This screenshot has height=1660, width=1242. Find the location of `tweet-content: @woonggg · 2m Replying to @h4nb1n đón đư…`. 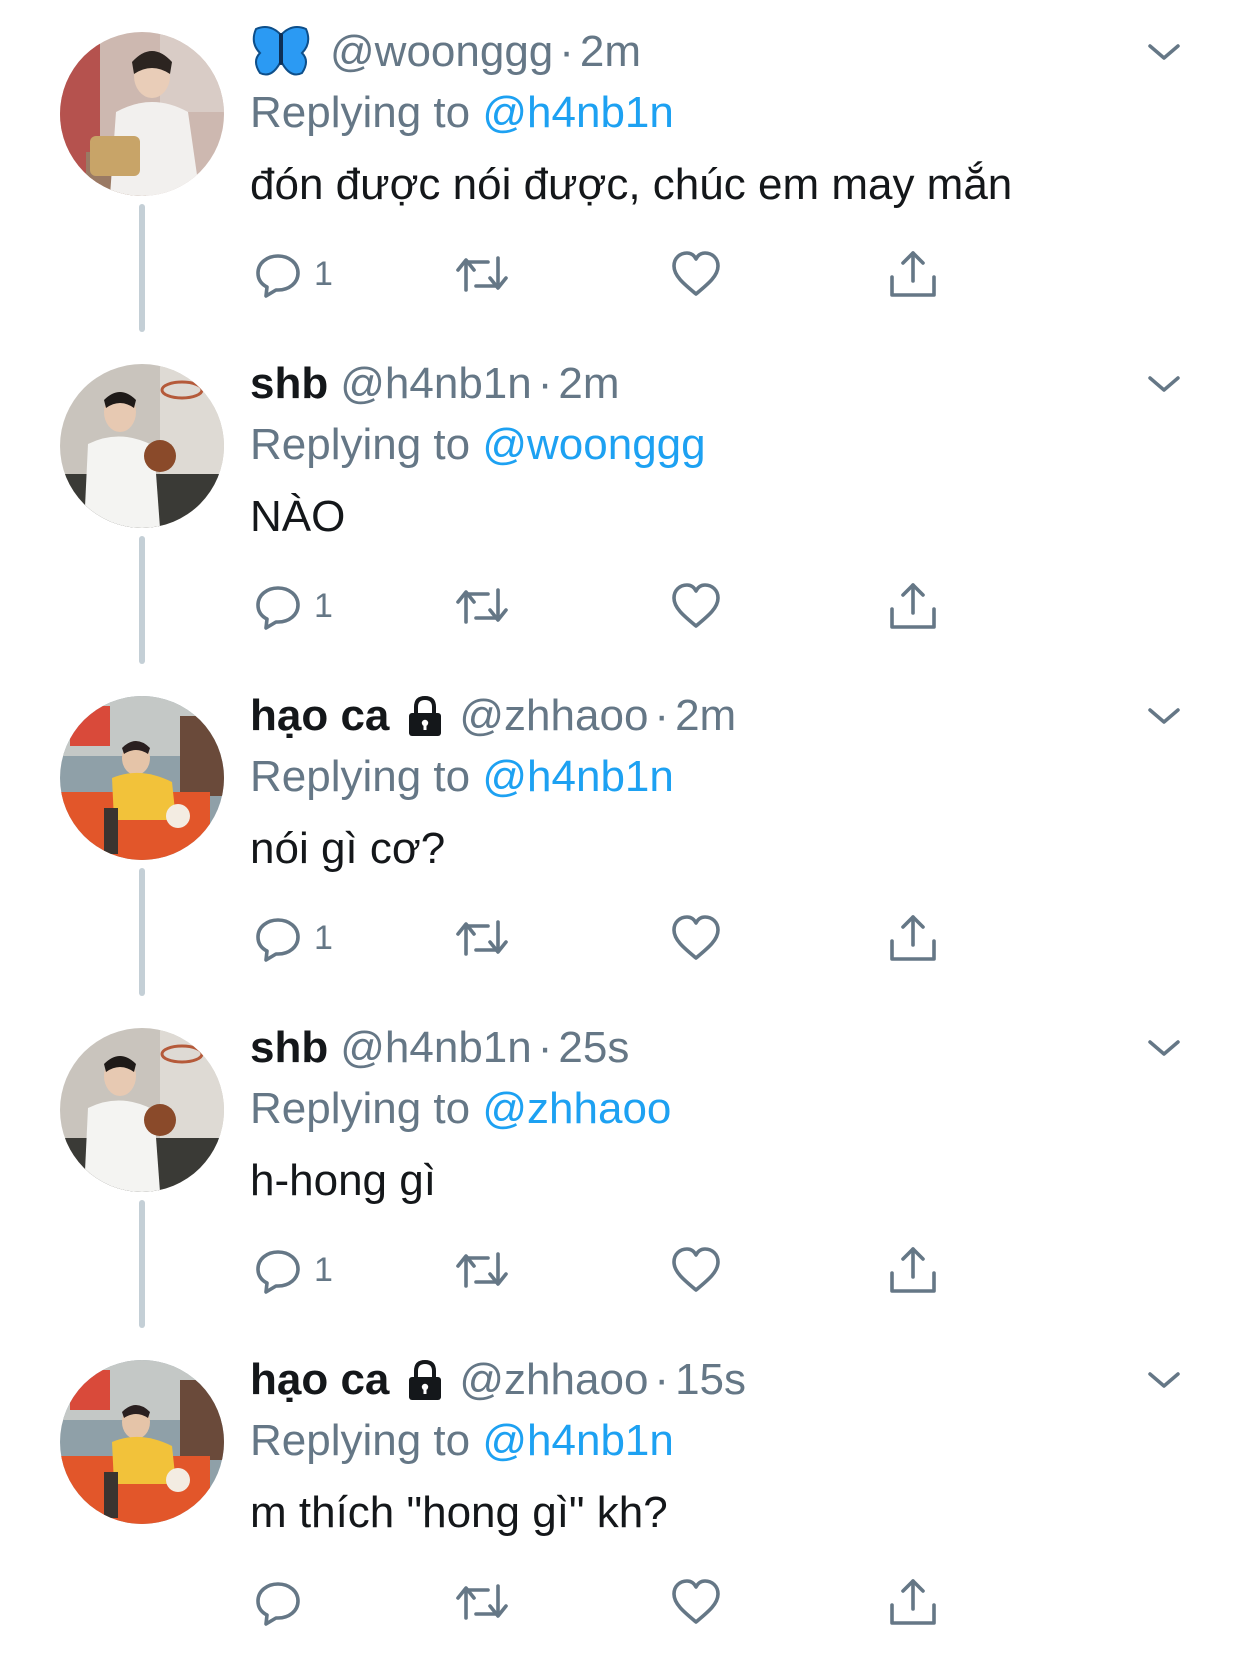

tweet-content: @woonggg · 2m Replying to @h4nb1n đón đư… is located at coordinates (700, 120).